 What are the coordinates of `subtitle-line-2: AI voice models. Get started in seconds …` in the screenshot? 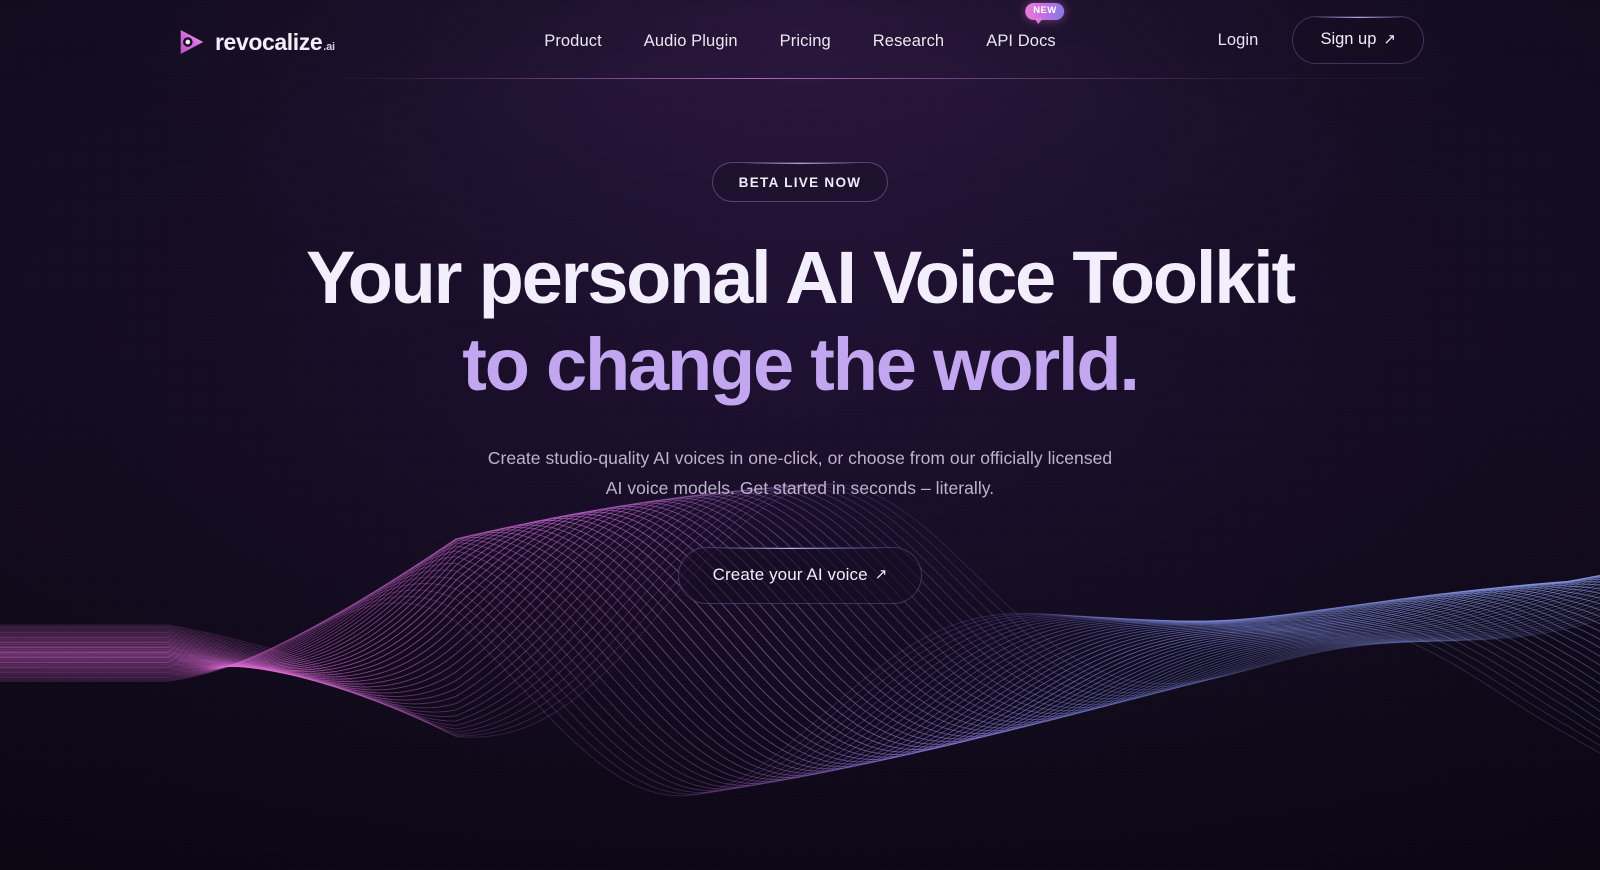 It's located at (800, 487).